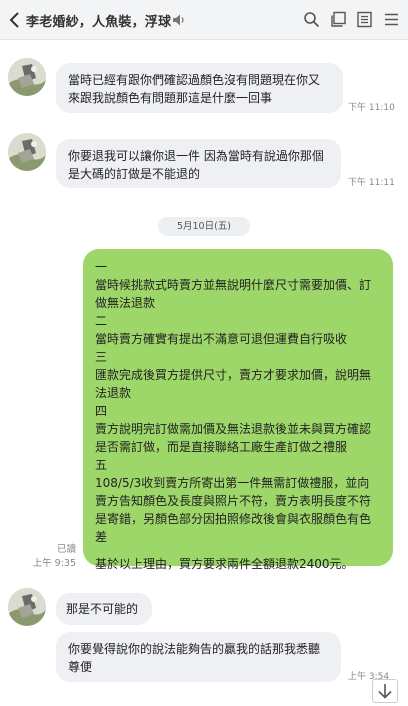 Image resolution: width=408 pixels, height=706 pixels. I want to click on message-text: 你要覺得說你的說法能夠告的贏我的話那我悉聽尊便, so click(194, 658).